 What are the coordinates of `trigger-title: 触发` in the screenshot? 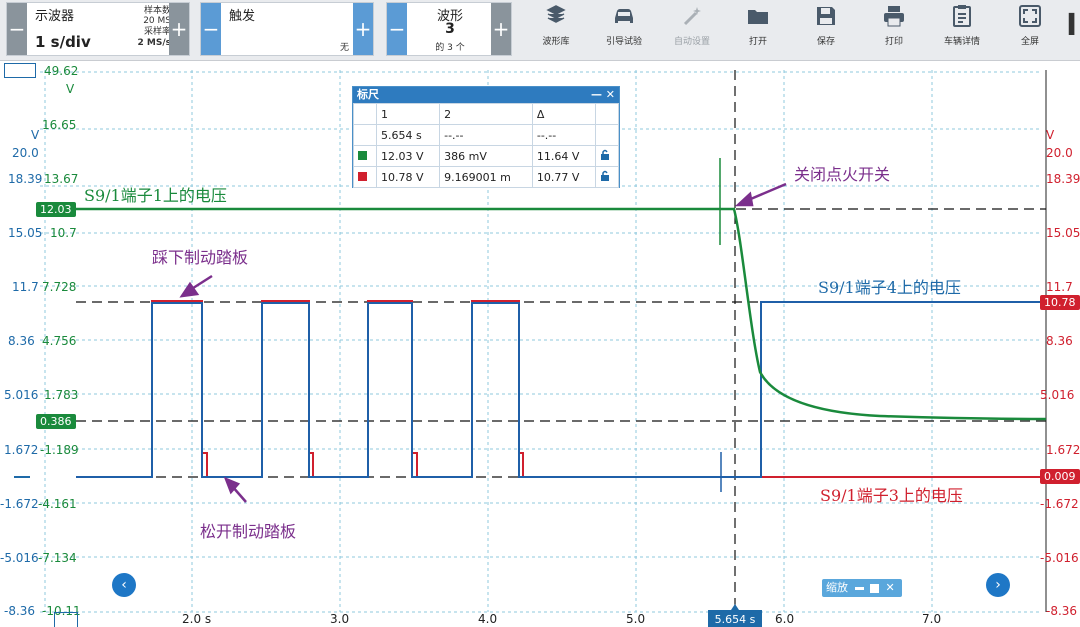 It's located at (242, 16).